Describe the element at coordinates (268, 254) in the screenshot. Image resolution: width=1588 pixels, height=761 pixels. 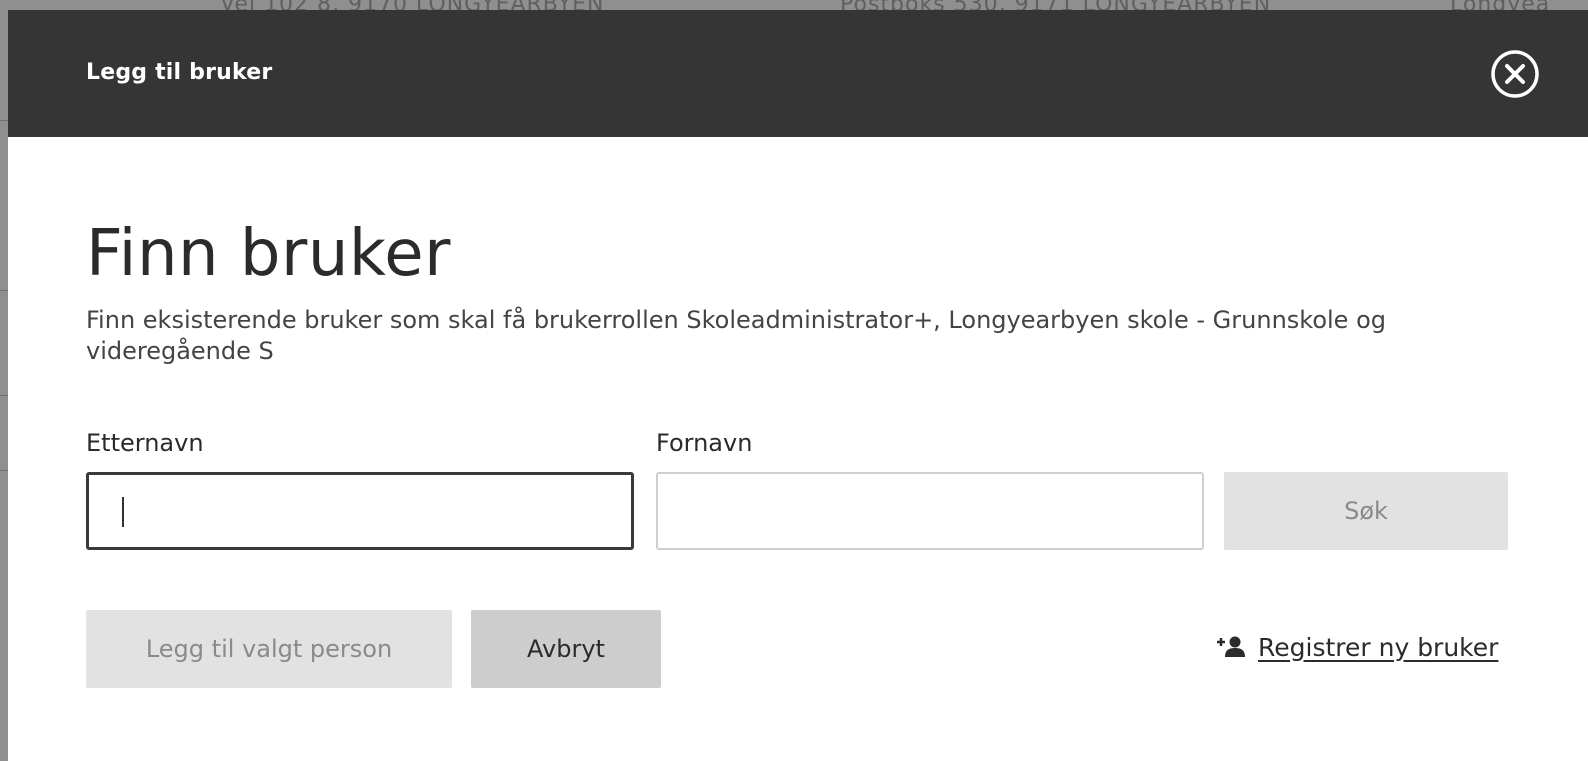
I see `page-title: Finn bruker` at that location.